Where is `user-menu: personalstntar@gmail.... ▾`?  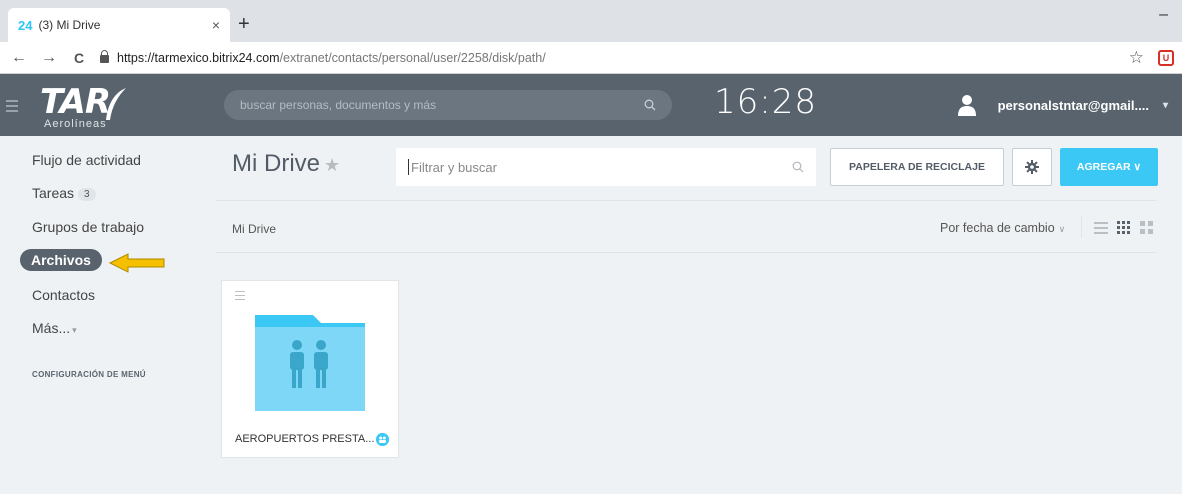 user-menu: personalstntar@gmail.... ▾ is located at coordinates (1062, 105).